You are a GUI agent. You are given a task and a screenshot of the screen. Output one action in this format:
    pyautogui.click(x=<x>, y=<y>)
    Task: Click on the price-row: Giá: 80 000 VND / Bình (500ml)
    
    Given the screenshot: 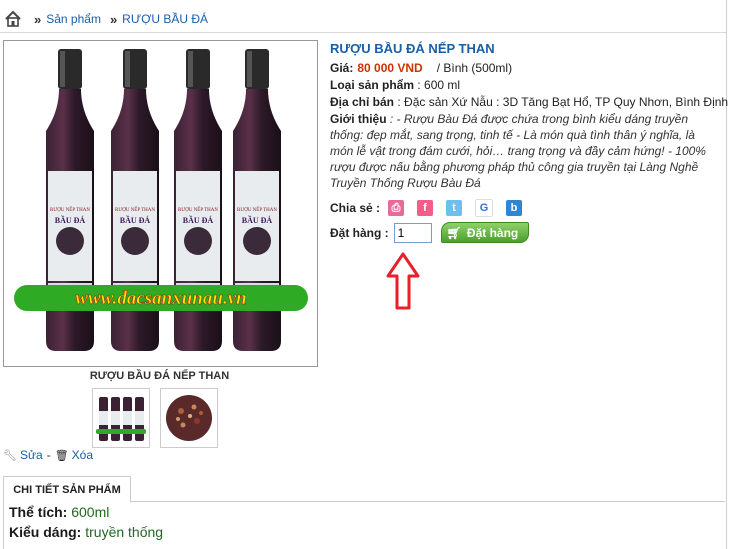 What is the action you would take?
    pyautogui.click(x=421, y=68)
    